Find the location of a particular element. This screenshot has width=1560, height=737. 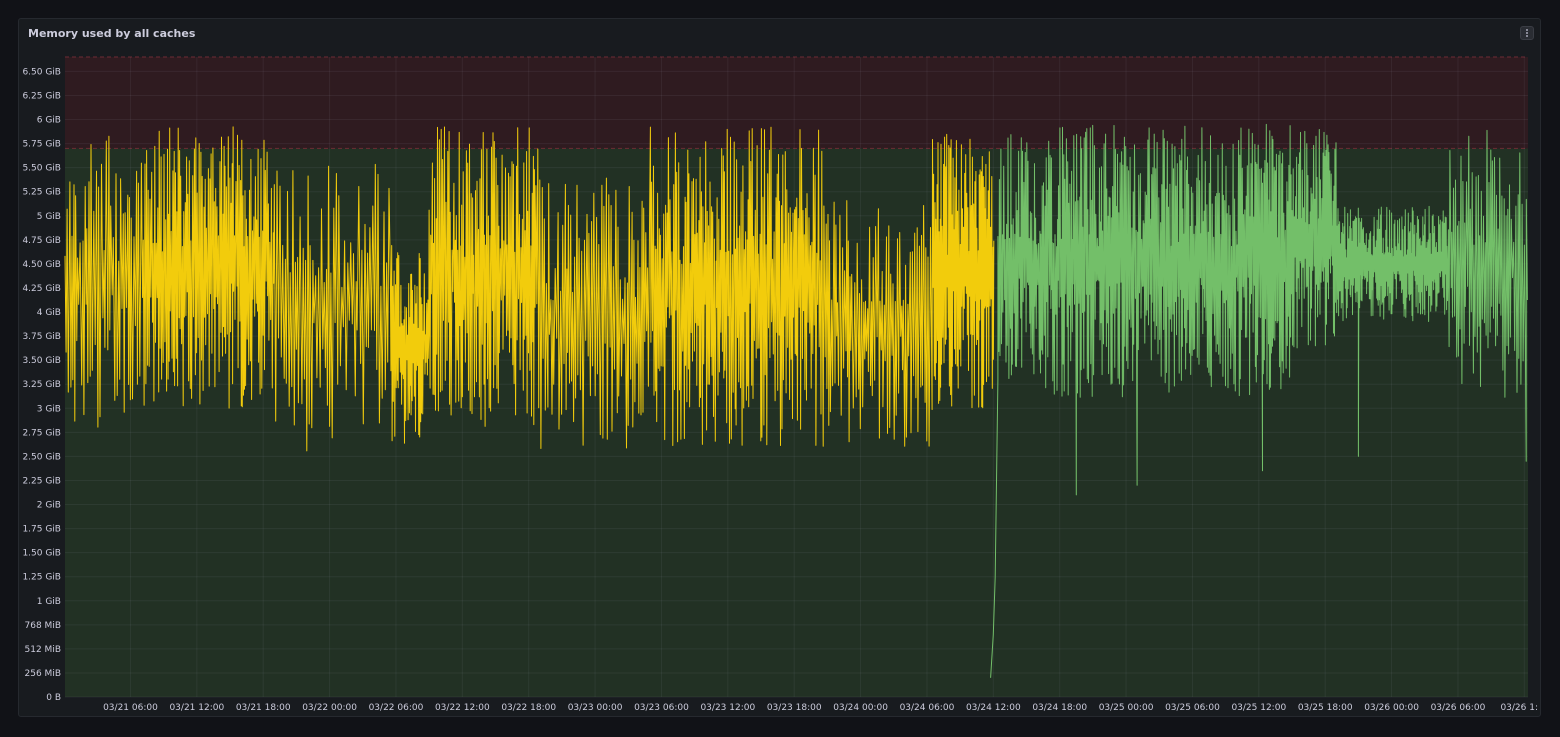

y-tick-label: 4.50 GiB is located at coordinates (41, 265).